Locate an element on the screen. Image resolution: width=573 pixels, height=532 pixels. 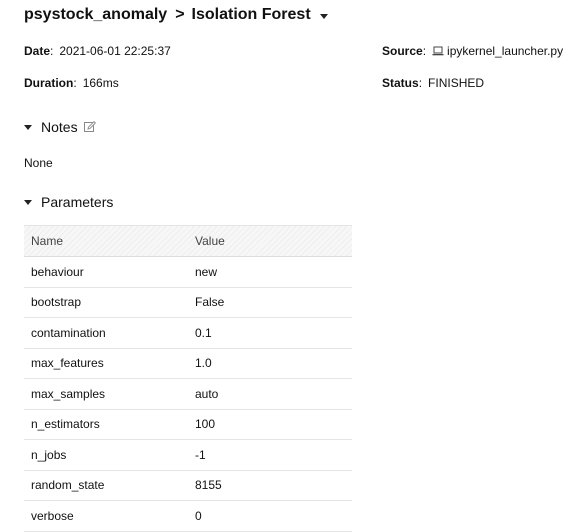
status-field: Status: FINISHED is located at coordinates (433, 83).